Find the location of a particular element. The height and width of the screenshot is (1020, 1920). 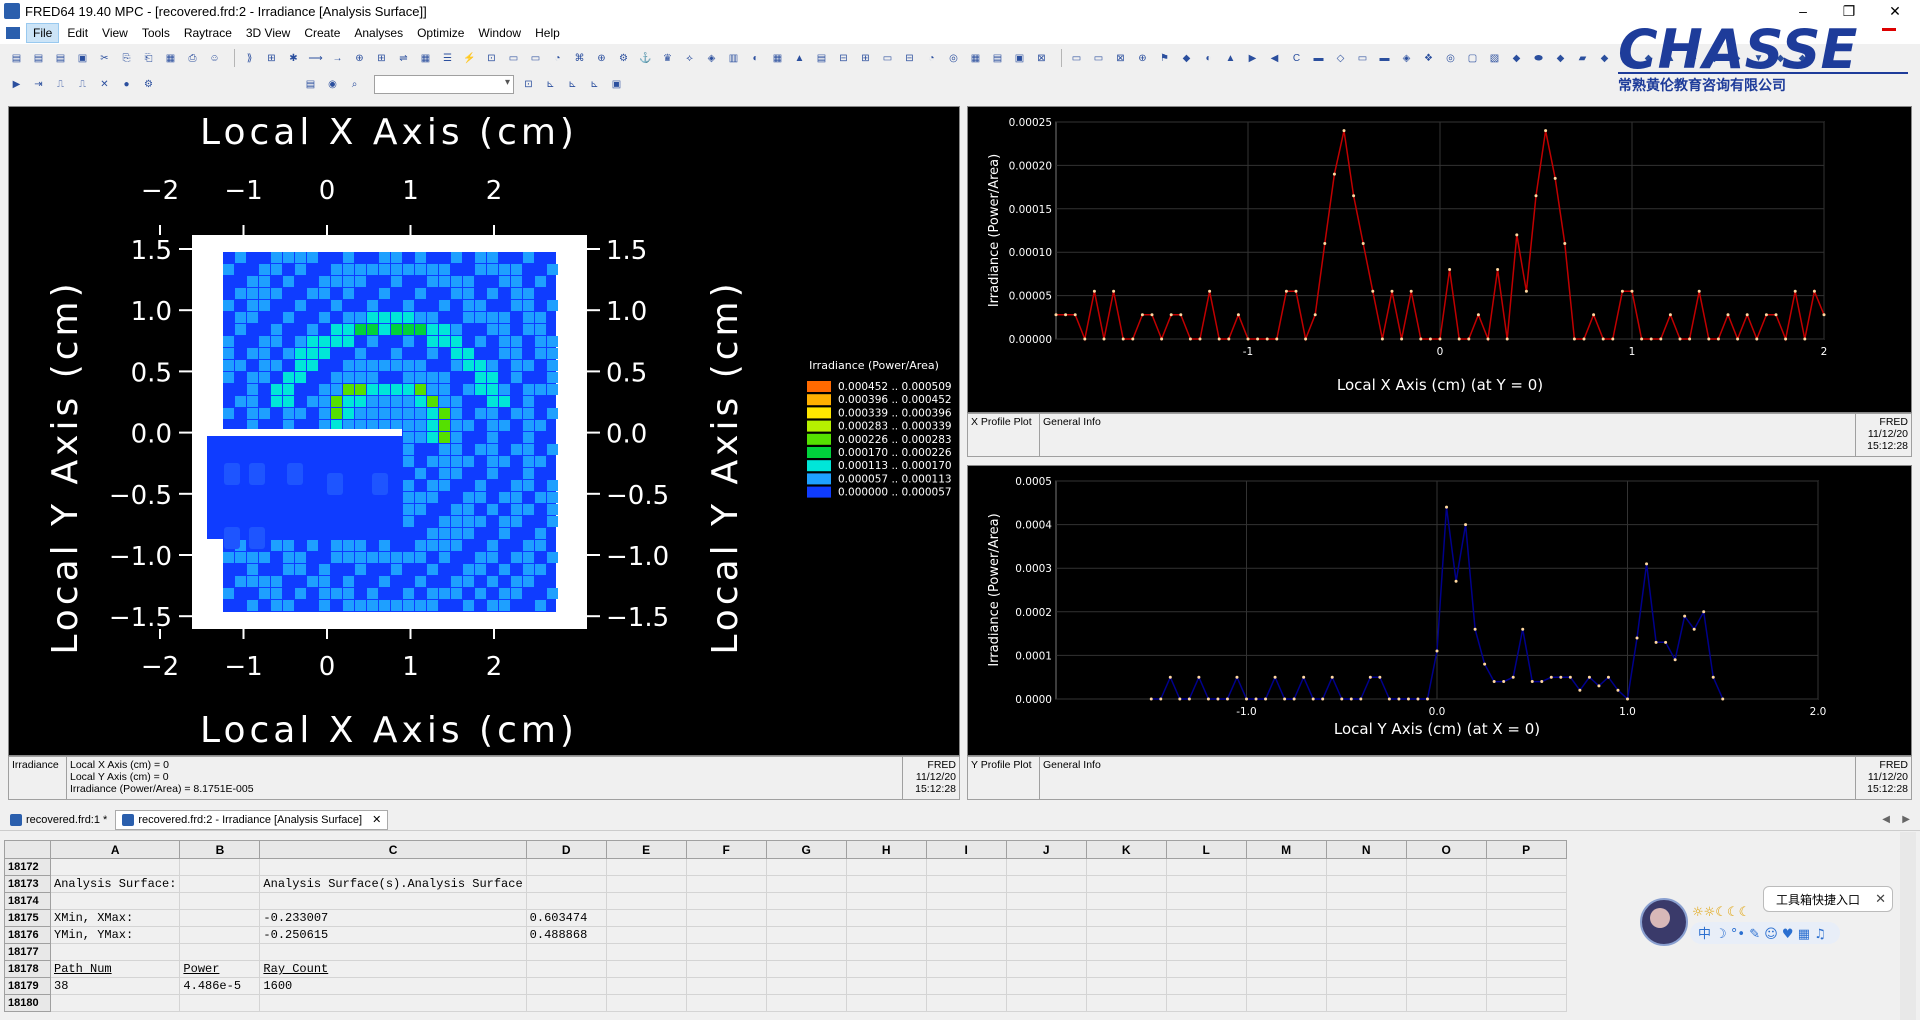

toolbar-tool-icon: ⎘ is located at coordinates (126, 58).